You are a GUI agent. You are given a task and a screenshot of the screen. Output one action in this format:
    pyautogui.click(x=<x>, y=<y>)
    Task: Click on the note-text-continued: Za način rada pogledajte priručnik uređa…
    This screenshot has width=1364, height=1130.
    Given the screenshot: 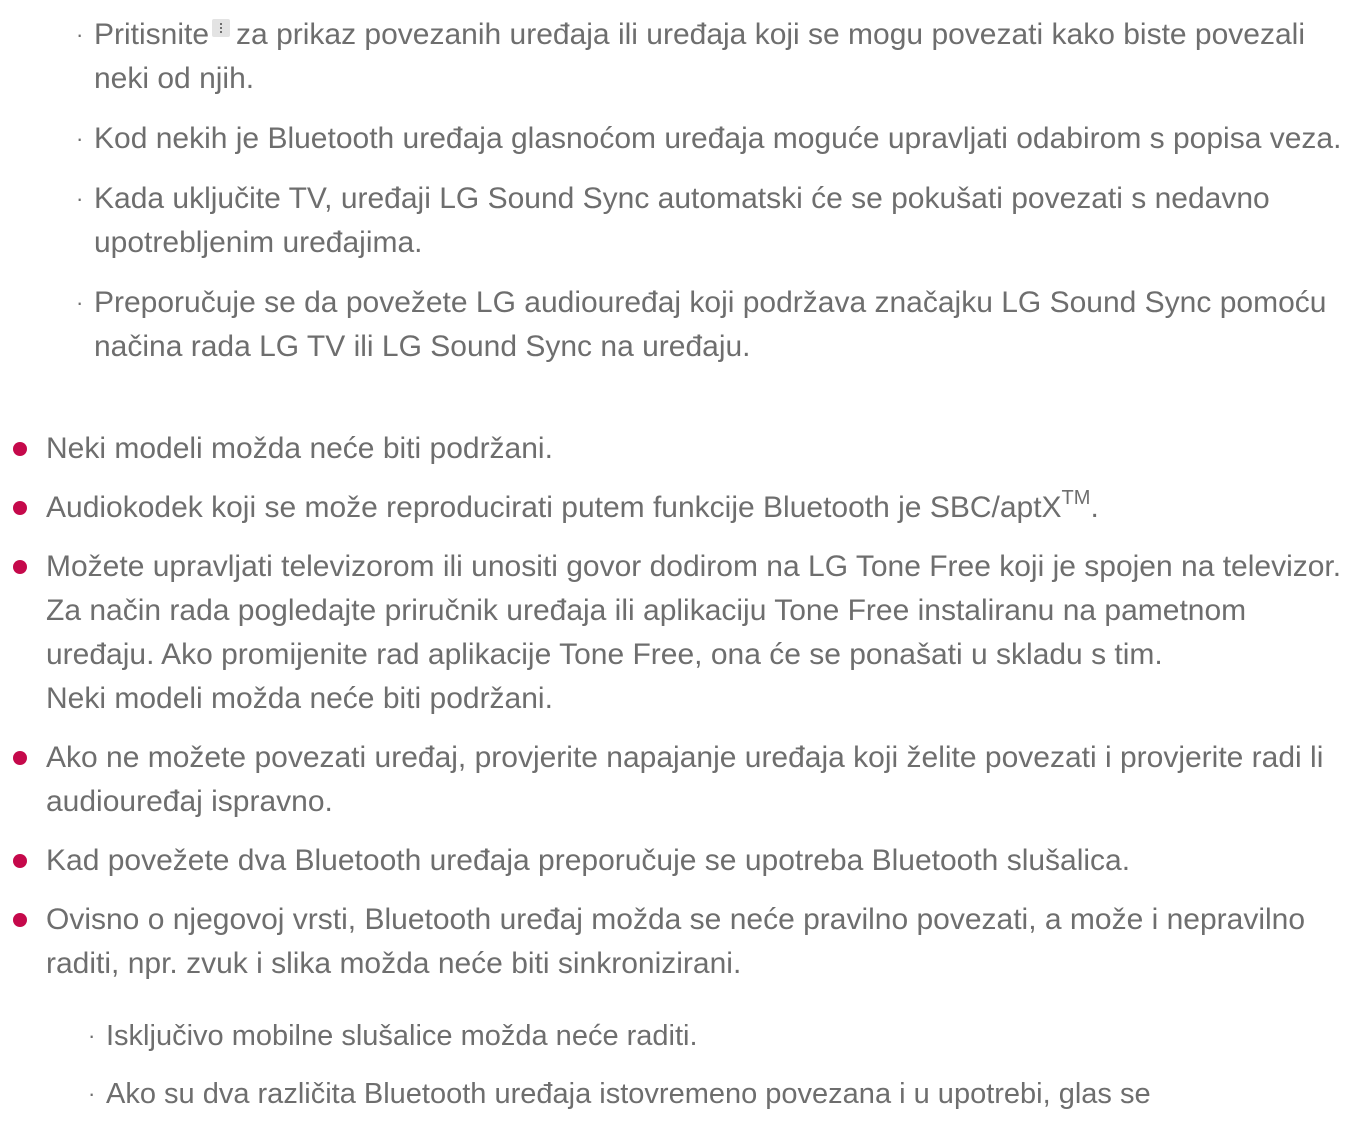 What is the action you would take?
    pyautogui.click(x=646, y=632)
    